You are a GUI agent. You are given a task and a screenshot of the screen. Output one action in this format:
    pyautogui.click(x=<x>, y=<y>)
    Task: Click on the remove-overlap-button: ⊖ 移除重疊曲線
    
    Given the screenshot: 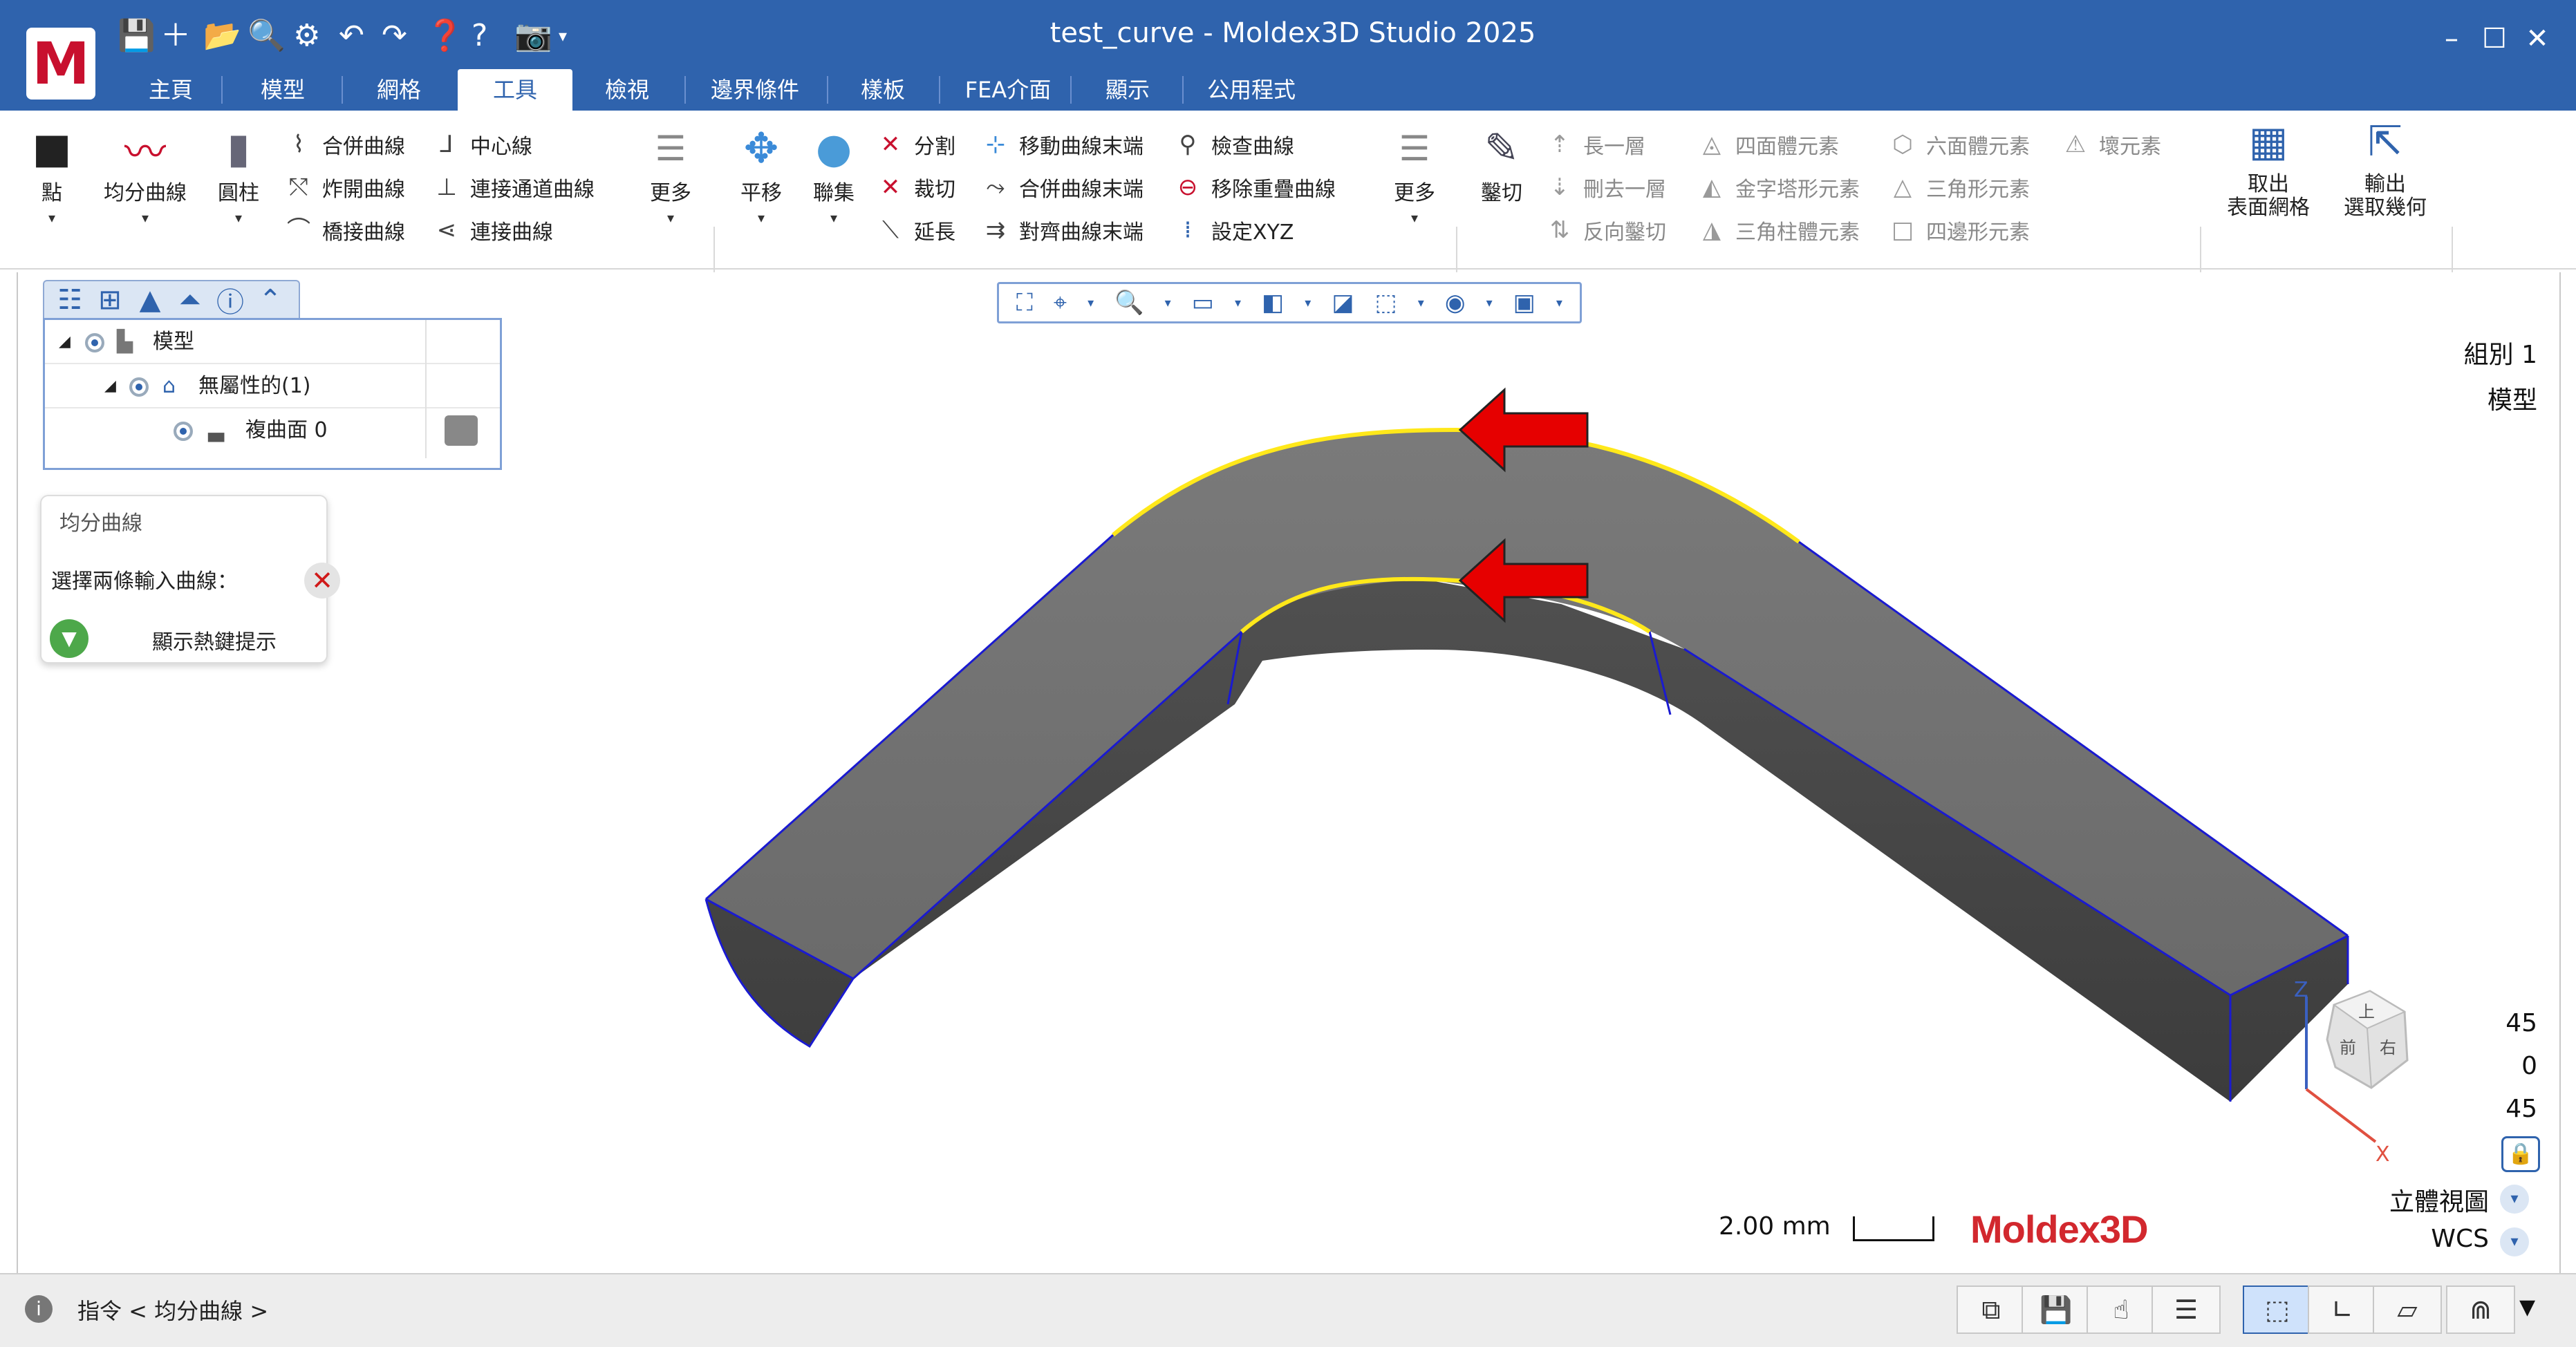 What is the action you would take?
    pyautogui.click(x=1254, y=187)
    